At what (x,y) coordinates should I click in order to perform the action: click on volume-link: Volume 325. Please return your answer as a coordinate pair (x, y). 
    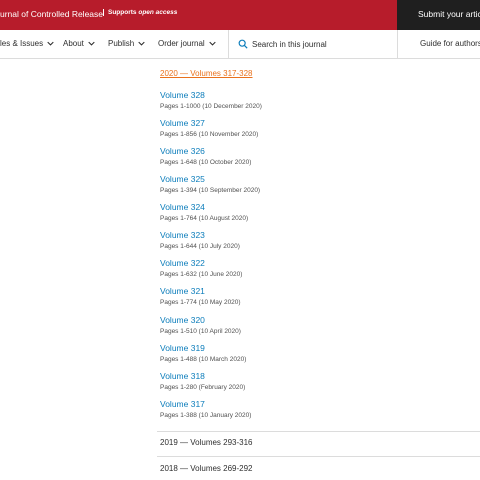
    Looking at the image, I should click on (210, 179).